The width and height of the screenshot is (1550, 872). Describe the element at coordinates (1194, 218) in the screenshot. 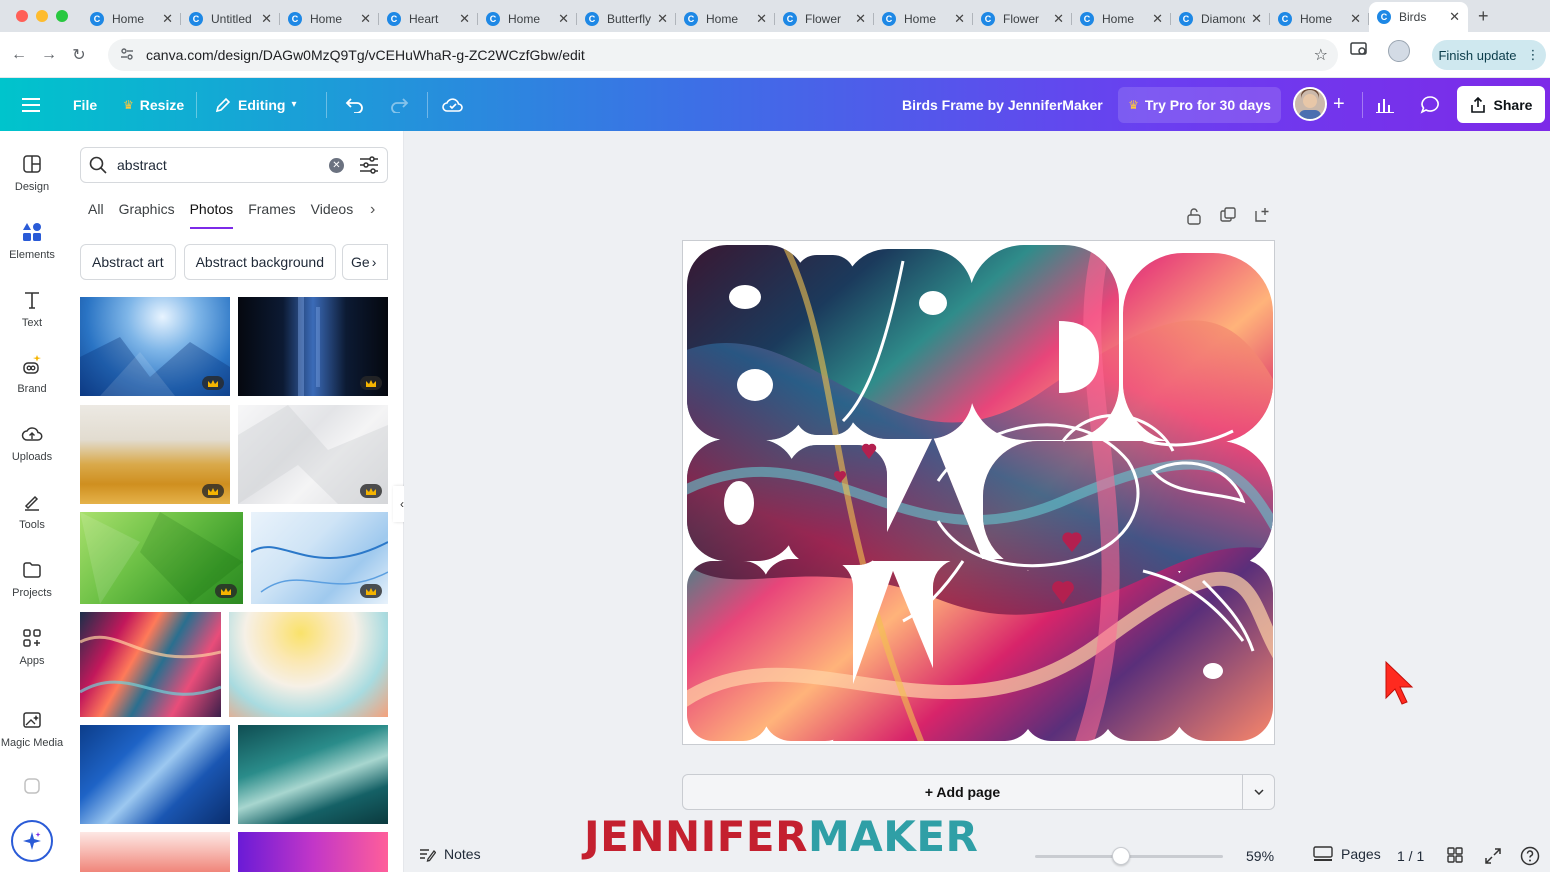

I see `lock-icon` at that location.